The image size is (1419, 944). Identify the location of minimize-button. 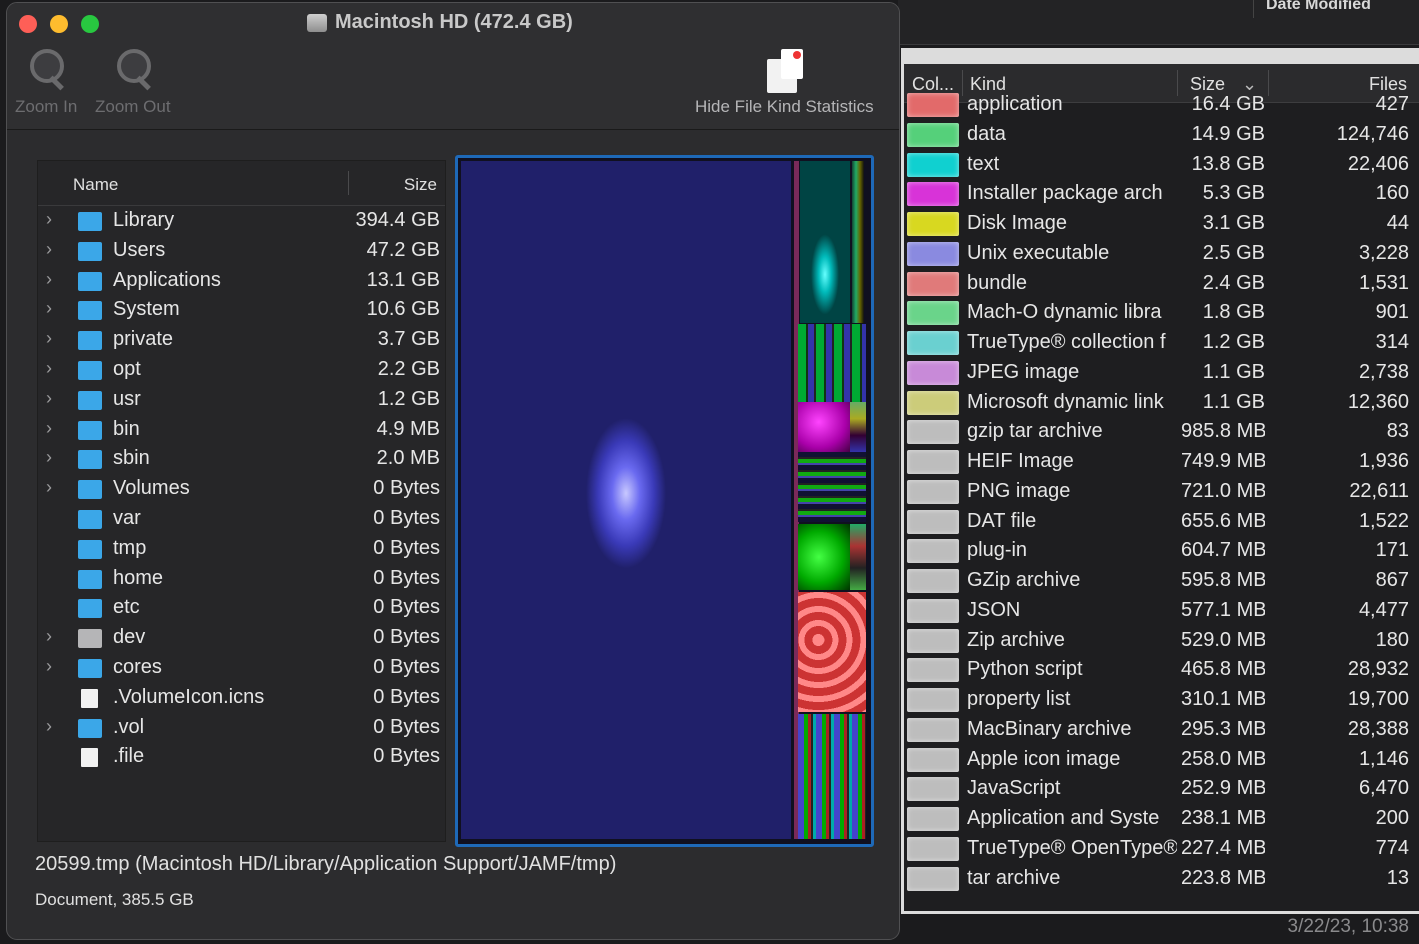
(59, 24).